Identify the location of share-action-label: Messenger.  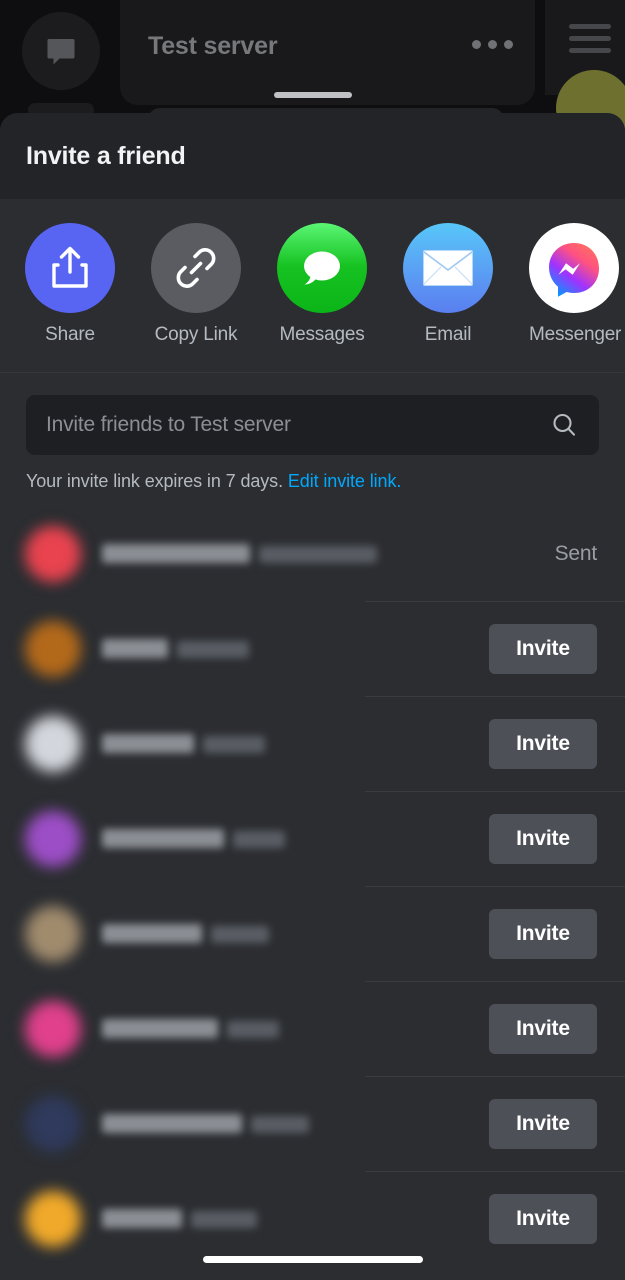
(575, 334).